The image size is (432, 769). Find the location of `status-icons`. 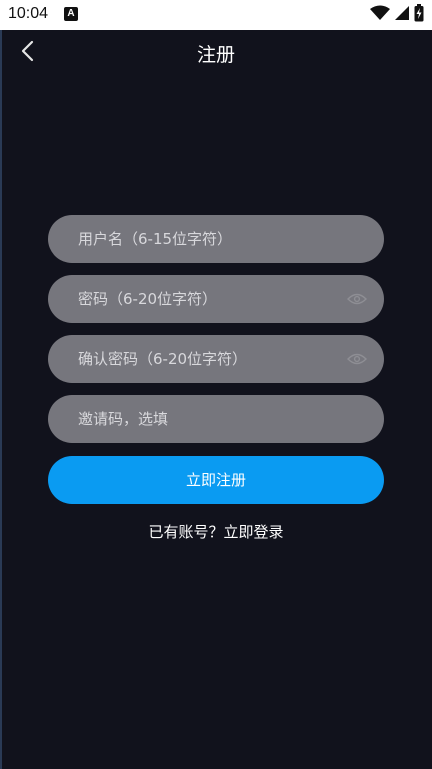

status-icons is located at coordinates (397, 15).